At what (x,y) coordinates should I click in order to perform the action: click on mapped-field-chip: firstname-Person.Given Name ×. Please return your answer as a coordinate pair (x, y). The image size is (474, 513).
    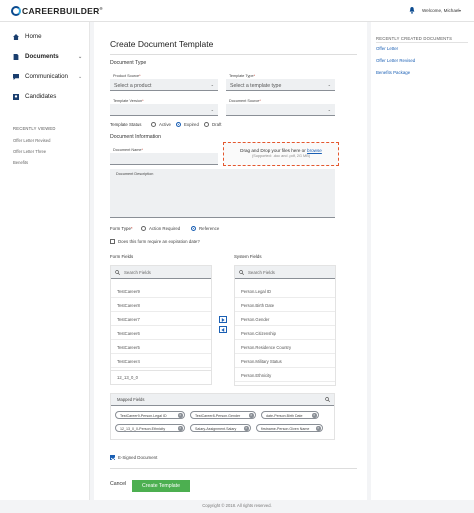
    Looking at the image, I should click on (289, 428).